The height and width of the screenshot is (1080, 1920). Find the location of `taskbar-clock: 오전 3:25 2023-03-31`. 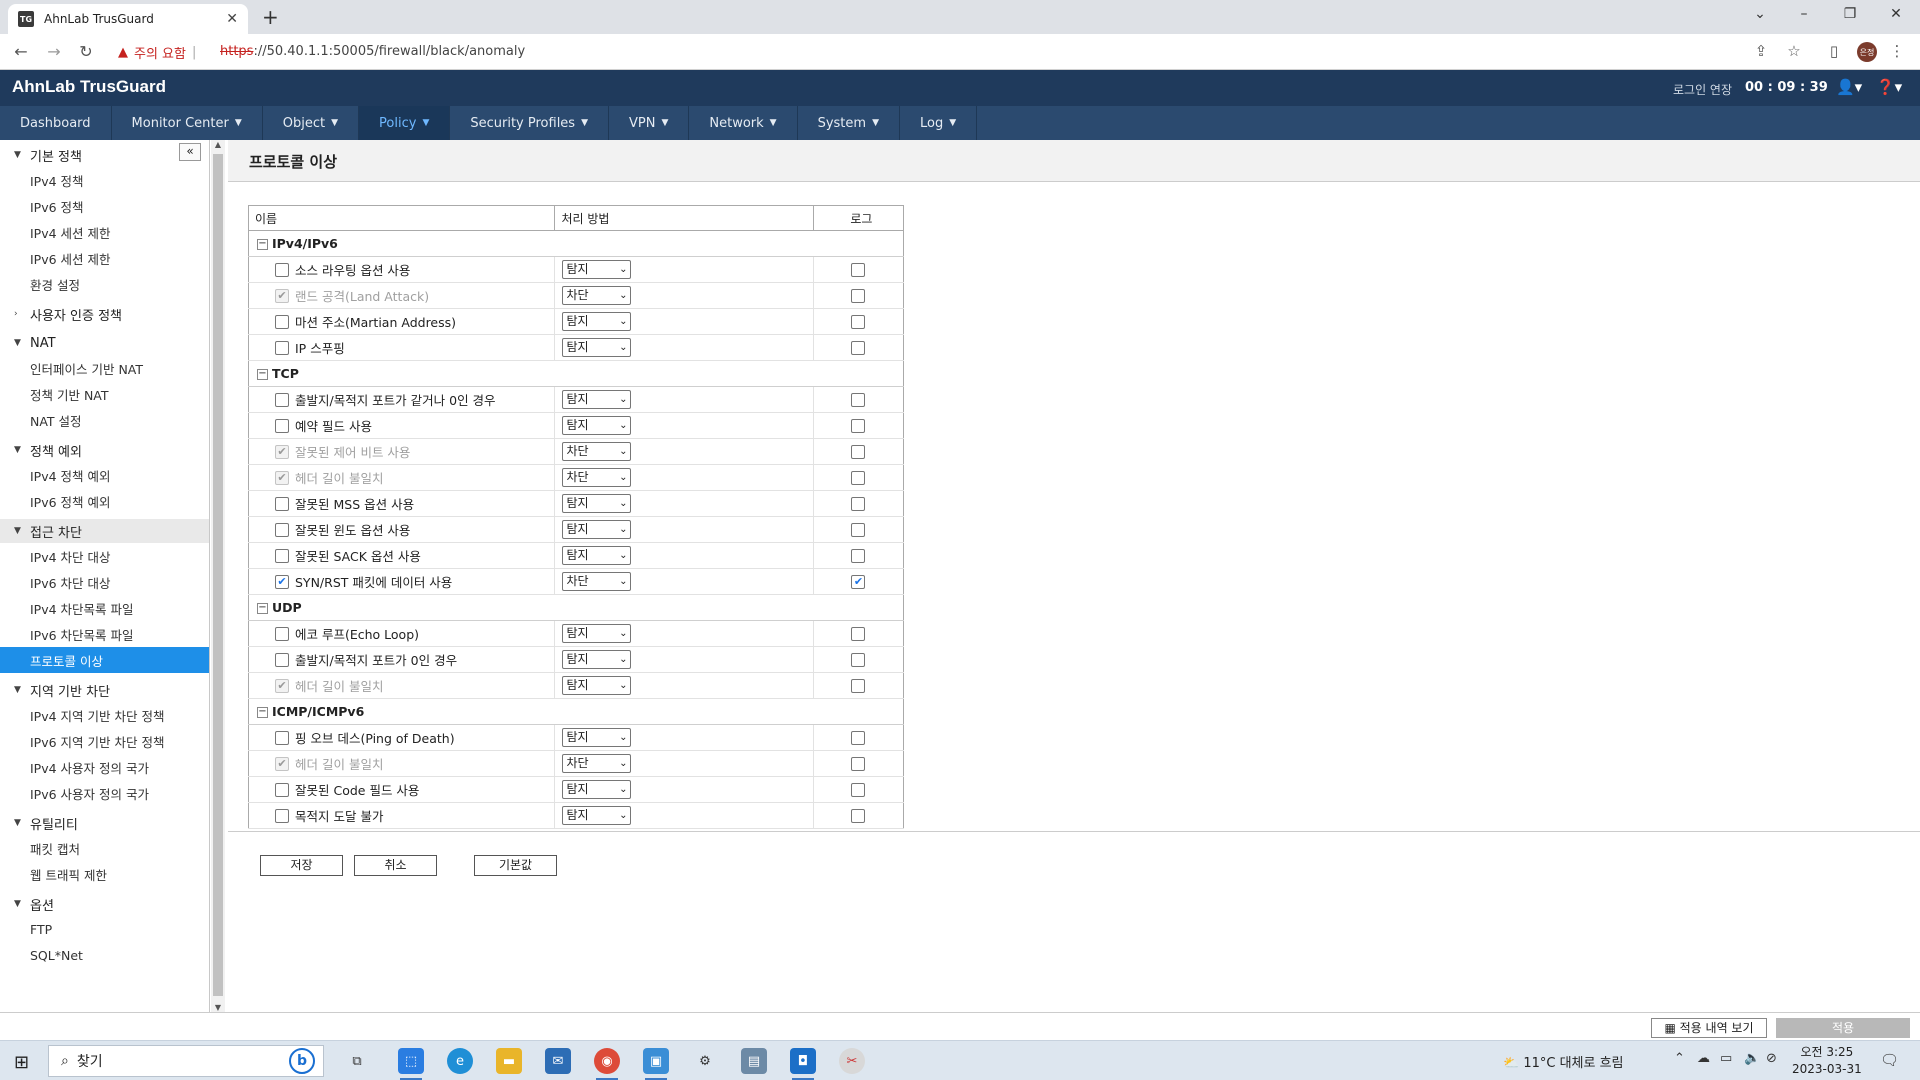

taskbar-clock: 오전 3:25 2023-03-31 is located at coordinates (1827, 1061).